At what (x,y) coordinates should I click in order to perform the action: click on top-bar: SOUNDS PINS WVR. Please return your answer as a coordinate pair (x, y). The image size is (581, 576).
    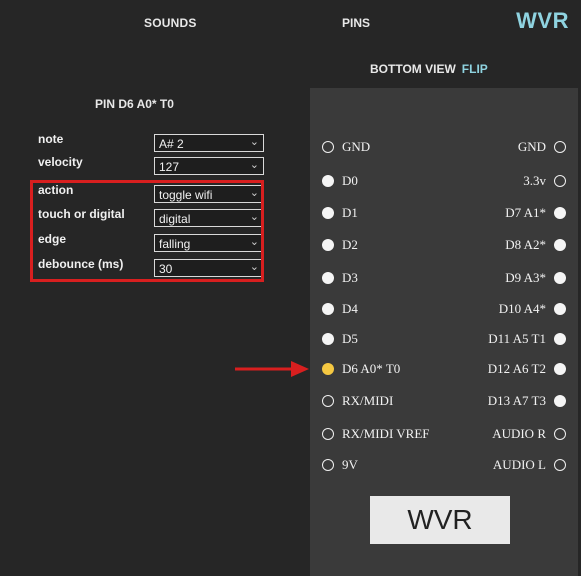
    Looking at the image, I should click on (290, 25).